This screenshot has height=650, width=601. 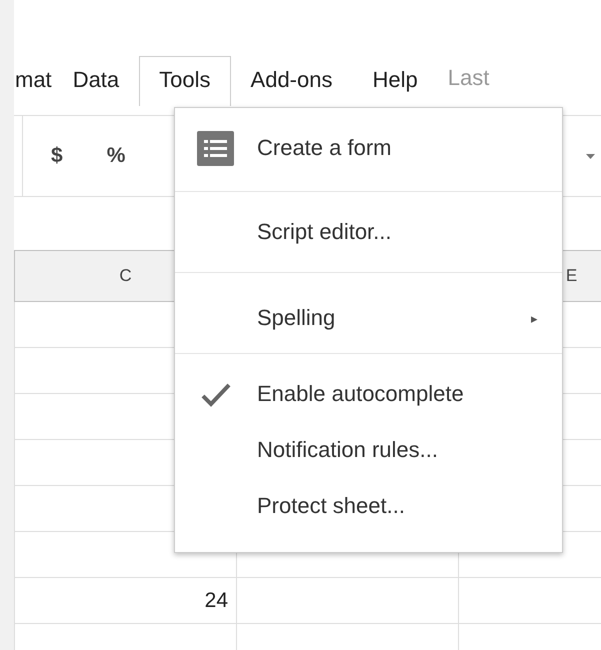 I want to click on menu-item: Create a form, so click(x=368, y=148).